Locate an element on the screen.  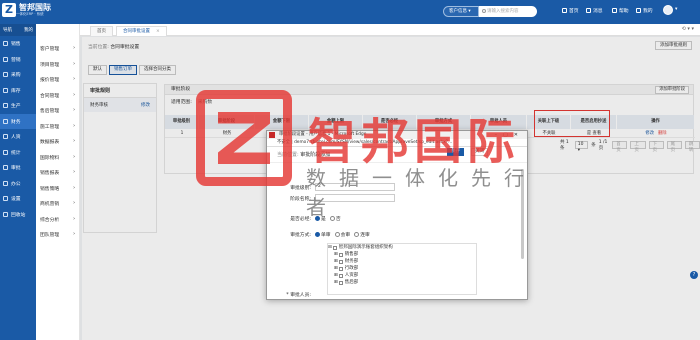
stage-name-input is located at coordinates (355, 198).